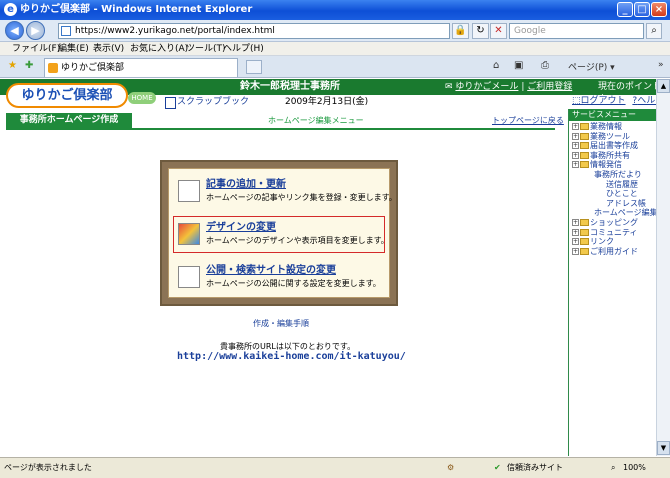 This screenshot has height=478, width=670. I want to click on menu-item-article: 記事の追加・更新 ホームページの記事やリンク集を登録・変更します。, so click(286, 192).